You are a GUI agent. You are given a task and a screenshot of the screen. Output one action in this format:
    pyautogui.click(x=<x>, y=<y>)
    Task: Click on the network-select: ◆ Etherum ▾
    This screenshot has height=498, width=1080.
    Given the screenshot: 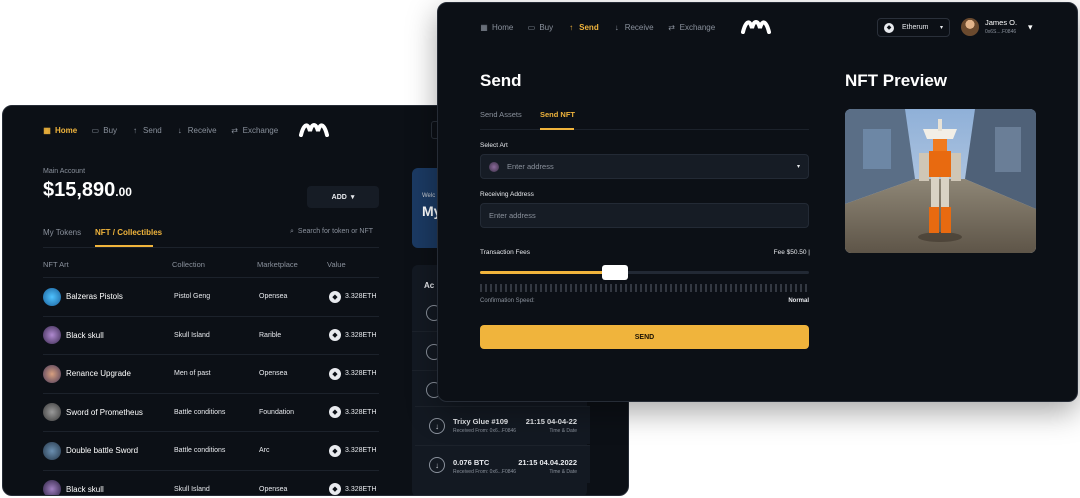 What is the action you would take?
    pyautogui.click(x=913, y=27)
    